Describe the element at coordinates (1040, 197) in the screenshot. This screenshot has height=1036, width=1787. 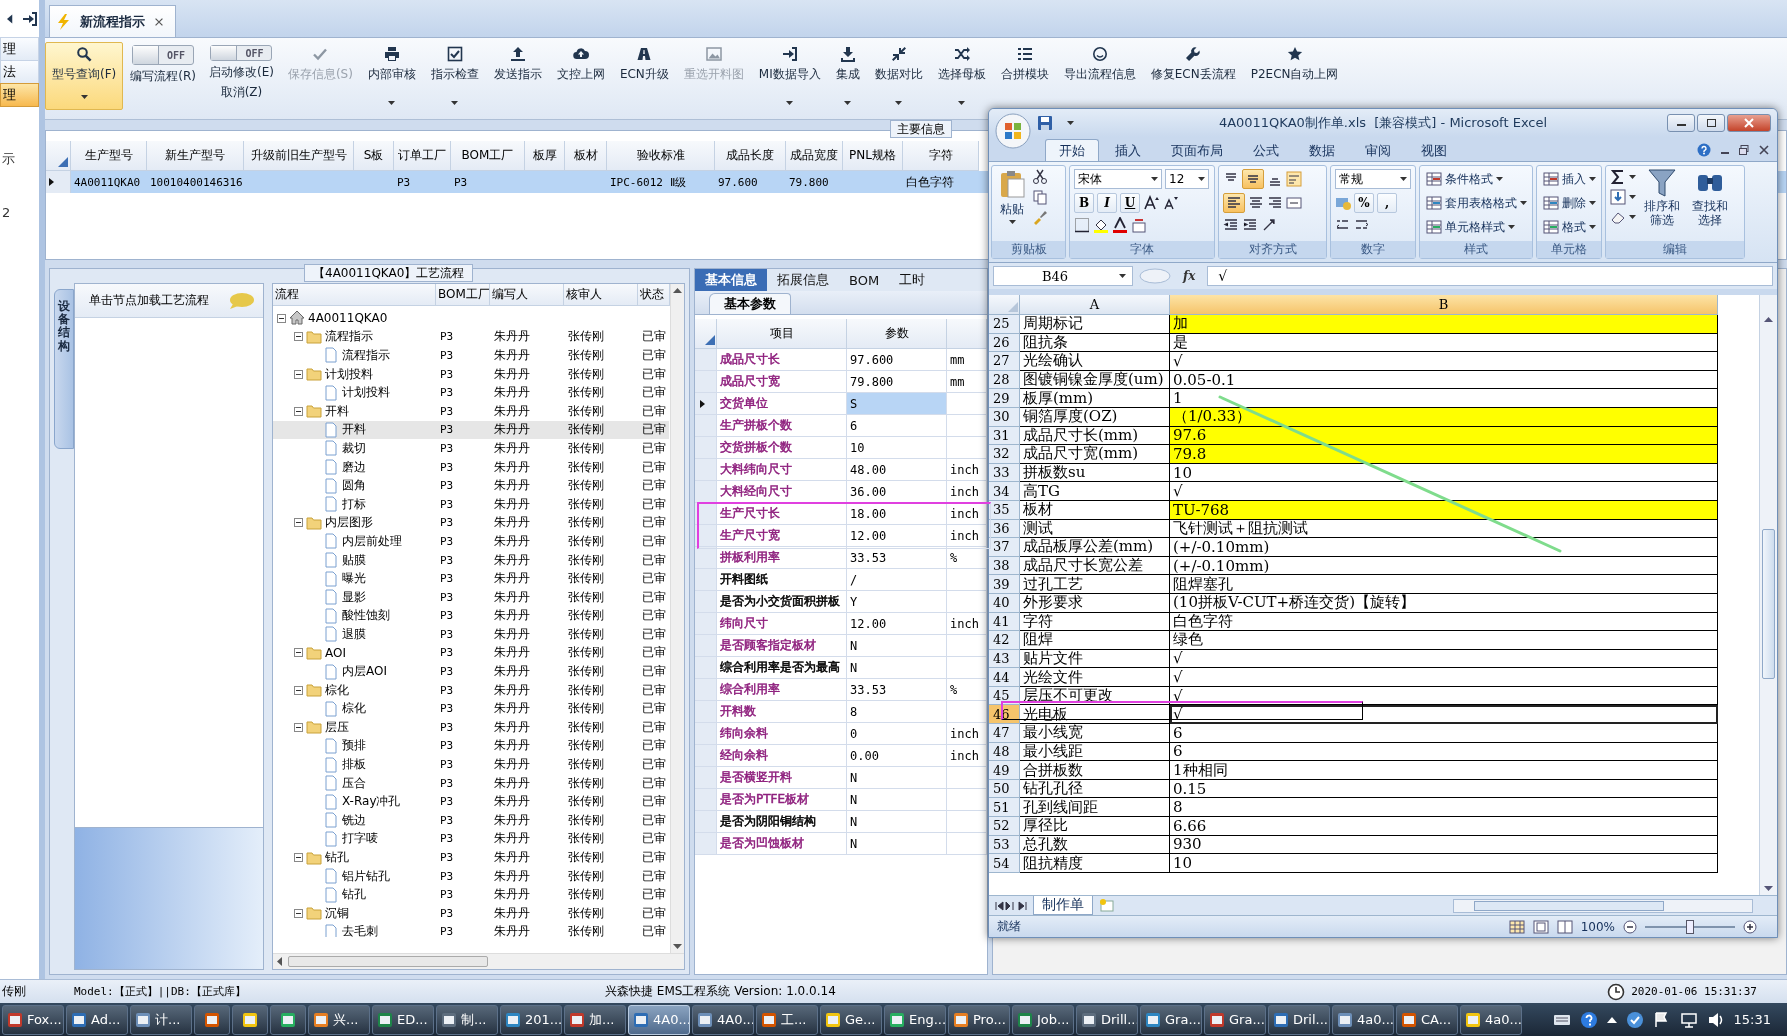
I see `copy-icon` at that location.